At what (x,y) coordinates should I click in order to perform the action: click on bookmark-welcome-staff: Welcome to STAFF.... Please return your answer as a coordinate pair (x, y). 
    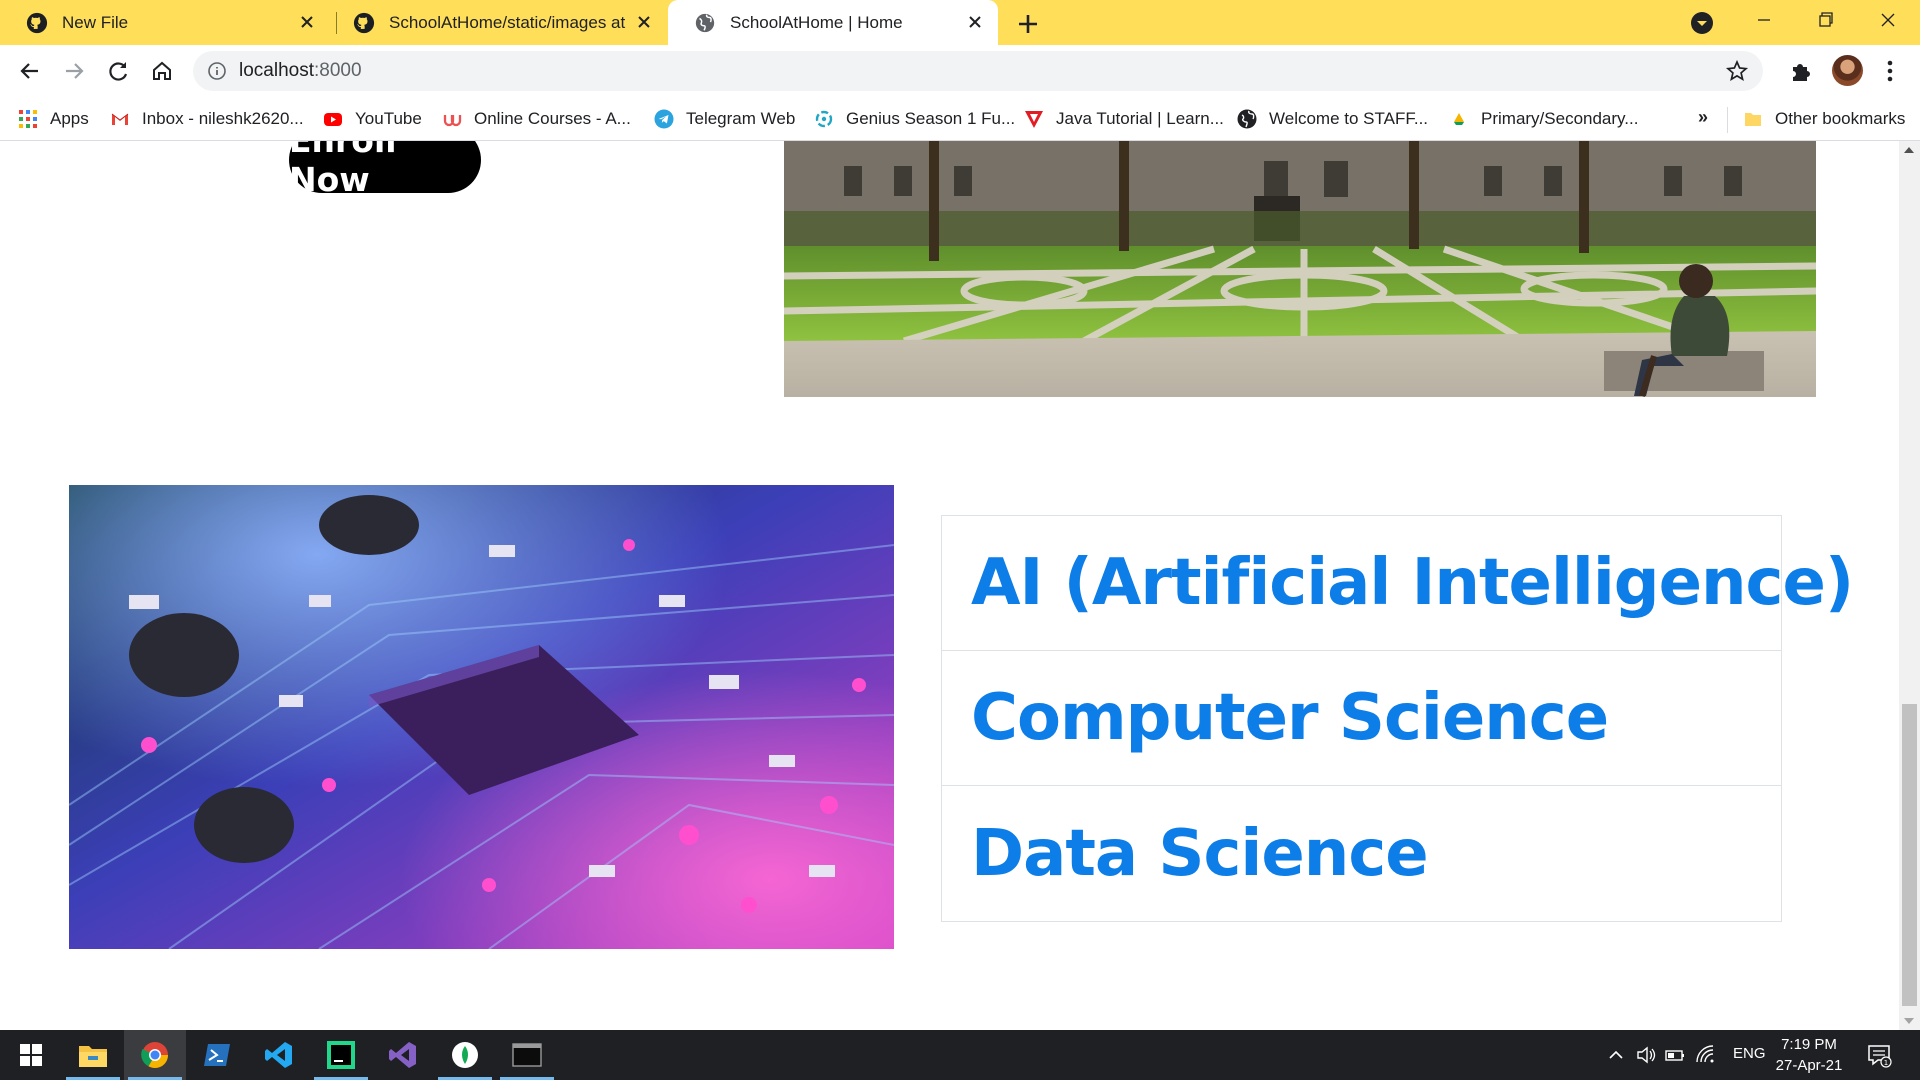
    Looking at the image, I should click on (1332, 119).